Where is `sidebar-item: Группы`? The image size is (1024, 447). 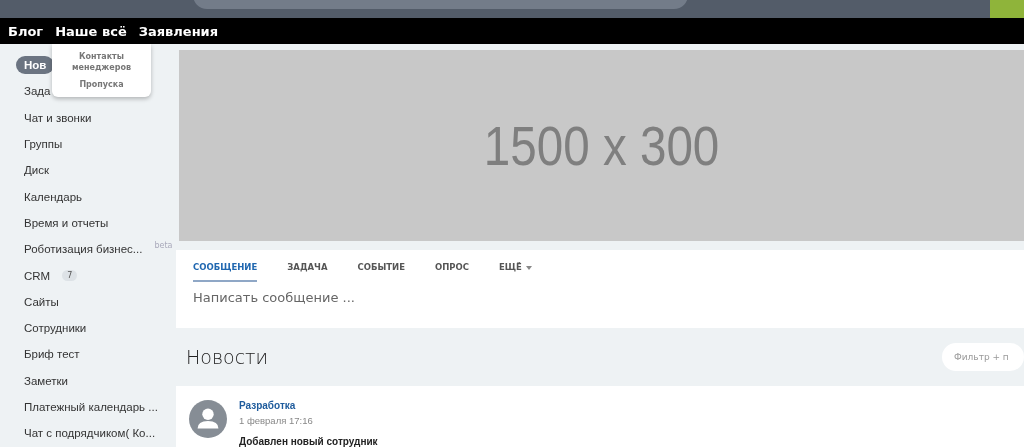 sidebar-item: Группы is located at coordinates (43, 144).